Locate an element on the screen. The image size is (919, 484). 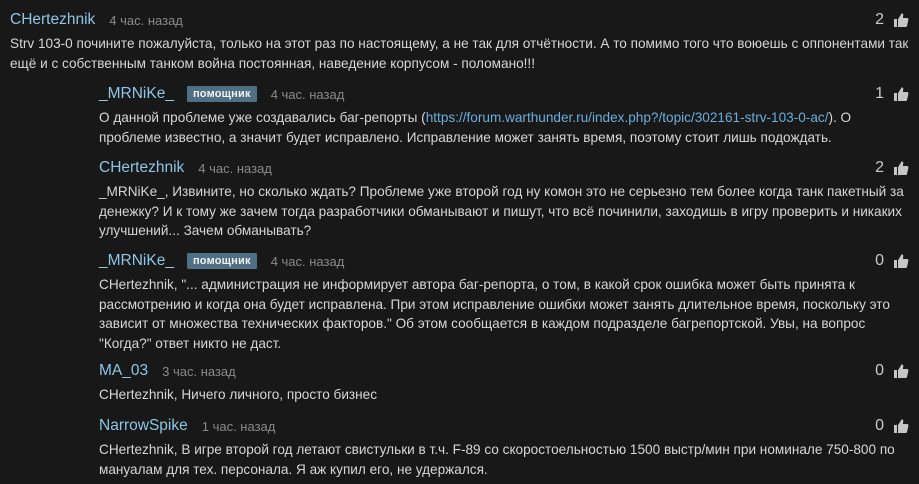
comment-time: 3 час. назад is located at coordinates (199, 371).